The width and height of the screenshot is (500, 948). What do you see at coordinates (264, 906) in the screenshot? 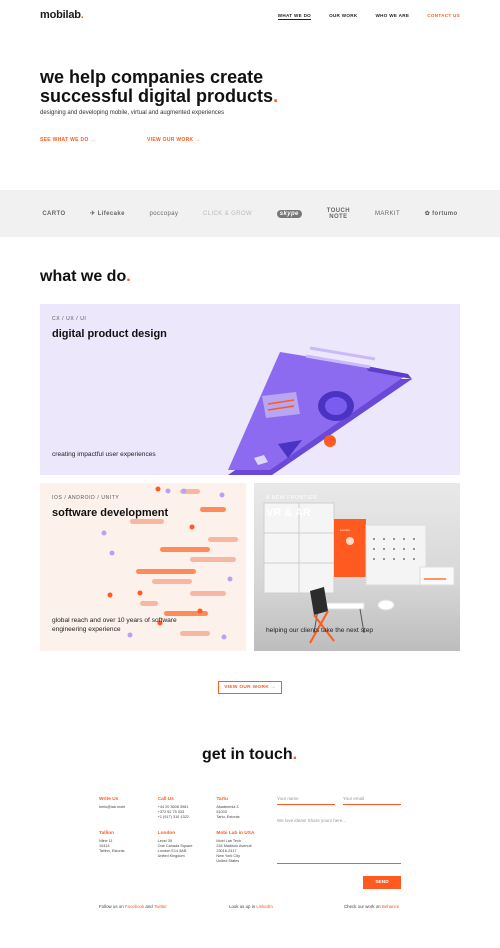
I see `linkedin-link: LinkedIn` at bounding box center [264, 906].